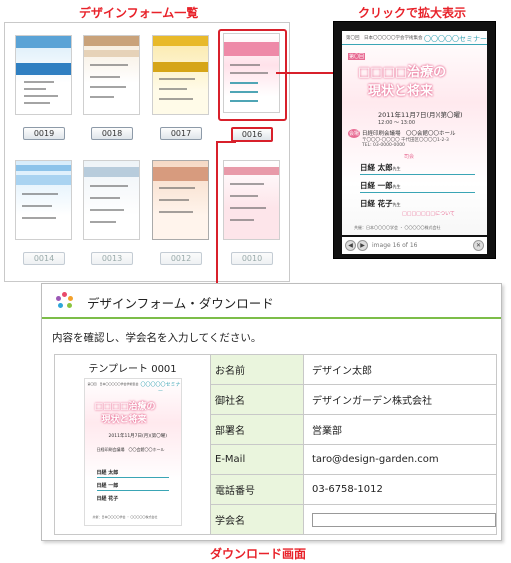  Describe the element at coordinates (107, 473) in the screenshot. I see `tpl-speaker1: 日経 太郎` at that location.